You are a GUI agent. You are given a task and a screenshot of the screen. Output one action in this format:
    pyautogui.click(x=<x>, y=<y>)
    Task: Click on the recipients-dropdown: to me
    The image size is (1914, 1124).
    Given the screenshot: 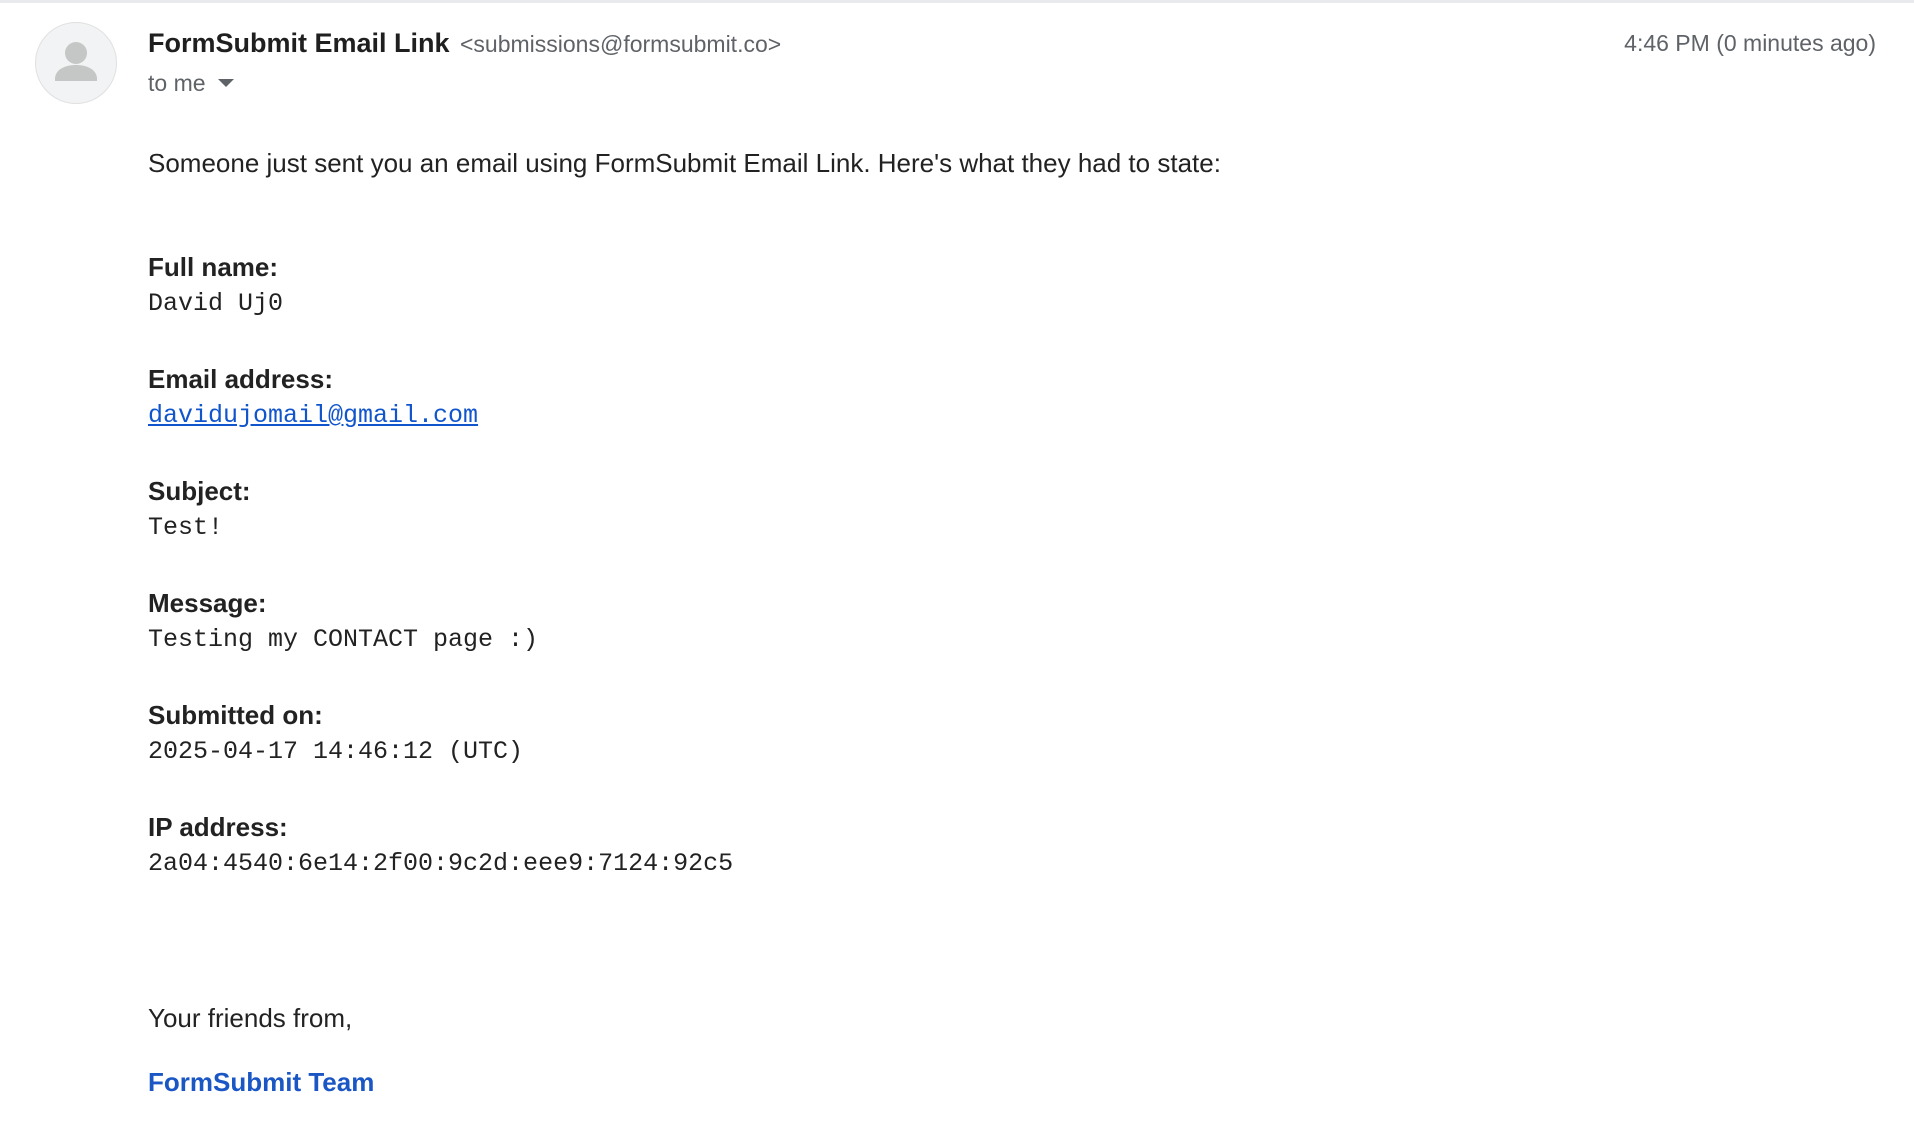 What is the action you would take?
    pyautogui.click(x=191, y=83)
    